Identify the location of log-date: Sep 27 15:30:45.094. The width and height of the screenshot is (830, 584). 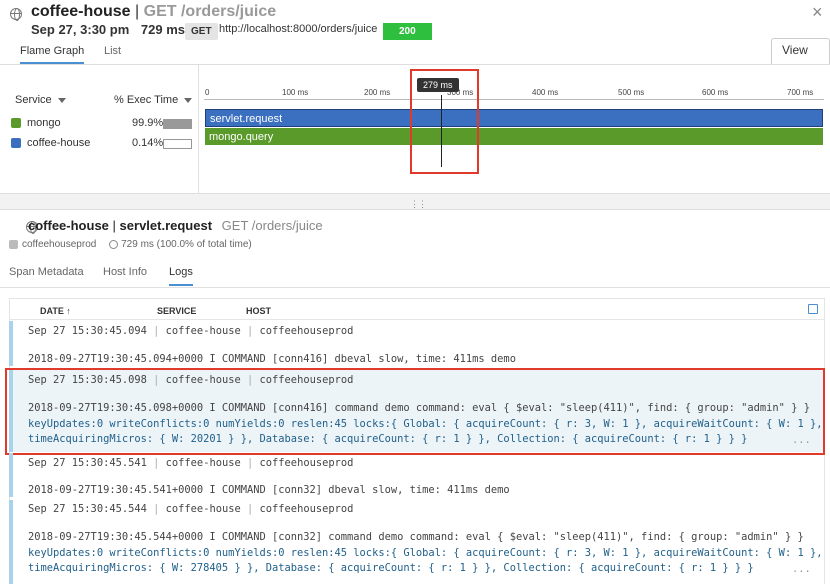
(87, 331).